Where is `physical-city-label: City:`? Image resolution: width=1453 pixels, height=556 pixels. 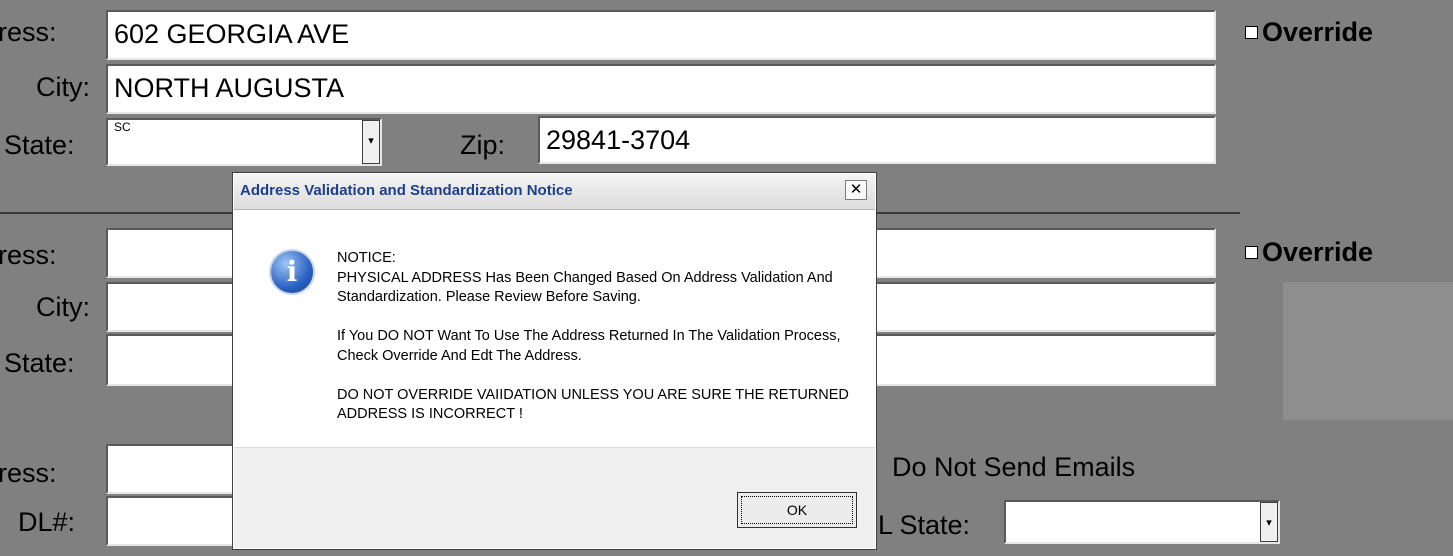 physical-city-label: City: is located at coordinates (63, 87).